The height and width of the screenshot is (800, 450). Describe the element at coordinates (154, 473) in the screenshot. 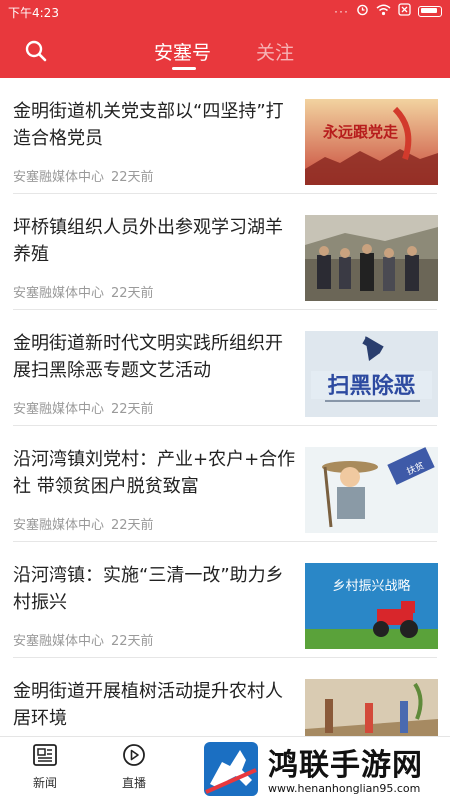

I see `news-title: 沿河湾镇刘党村：产业+农户+合作社 带领贫困户脱贫致富` at that location.